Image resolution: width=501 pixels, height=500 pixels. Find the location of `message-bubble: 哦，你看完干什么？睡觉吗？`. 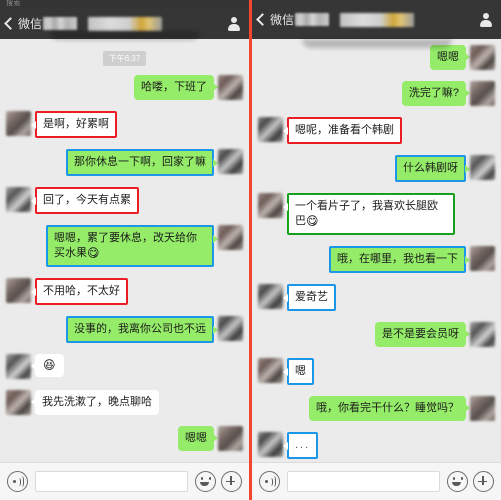

message-bubble: 哦，你看完干什么？睡觉吗？ is located at coordinates (389, 408).